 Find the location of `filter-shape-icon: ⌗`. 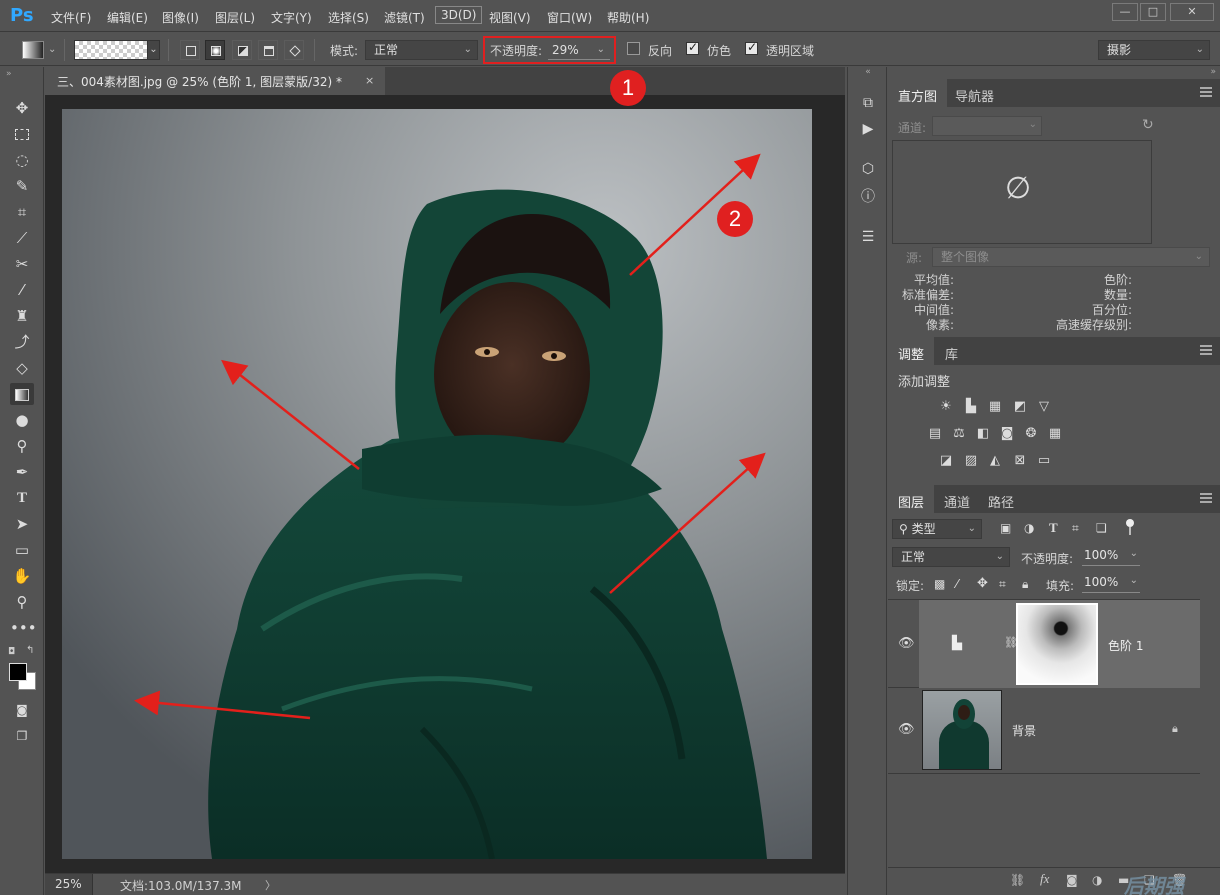

filter-shape-icon: ⌗ is located at coordinates (1075, 528).